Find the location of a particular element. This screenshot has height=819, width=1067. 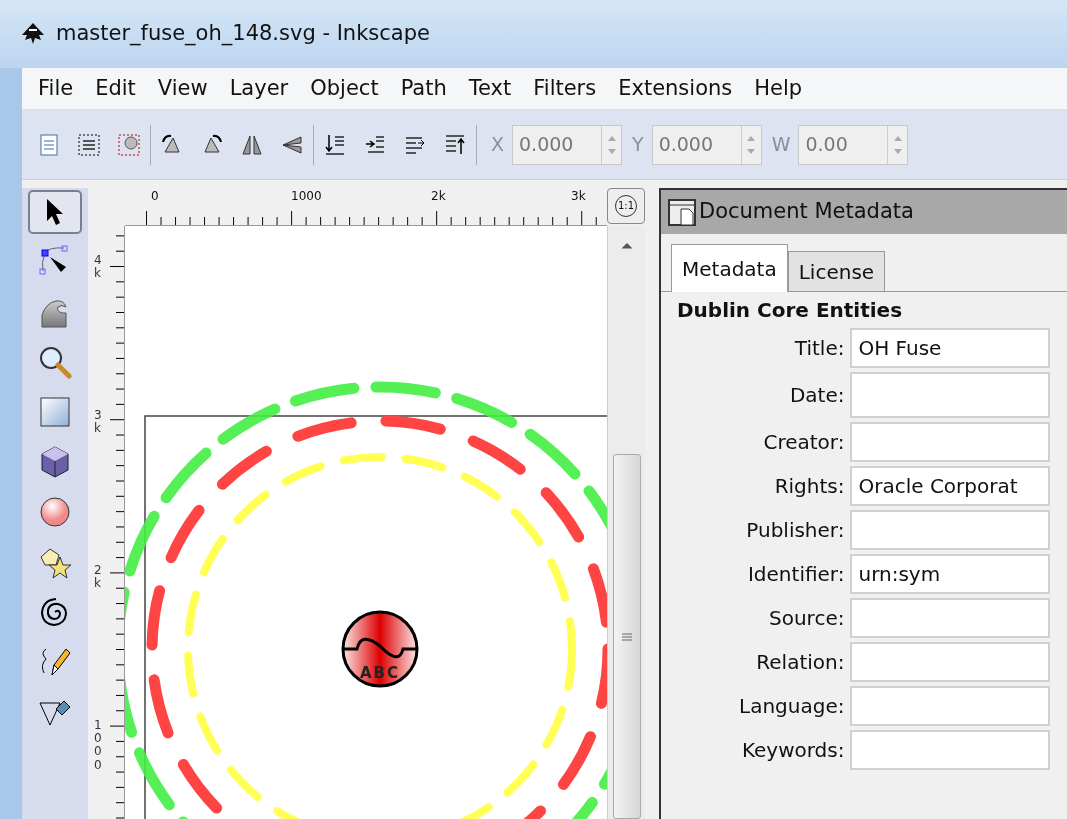

scrollbar-thumb is located at coordinates (626, 636).